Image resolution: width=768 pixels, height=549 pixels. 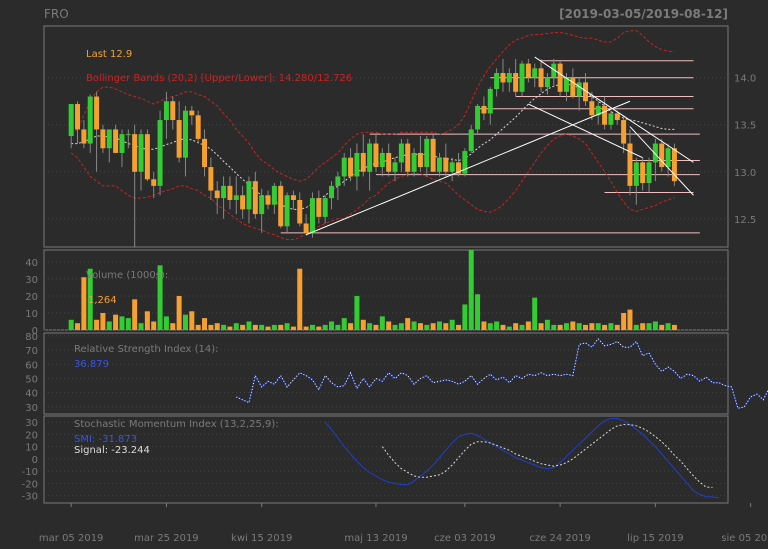 What do you see at coordinates (375, 538) in the screenshot?
I see `x-tick-label: maj 13 2019` at bounding box center [375, 538].